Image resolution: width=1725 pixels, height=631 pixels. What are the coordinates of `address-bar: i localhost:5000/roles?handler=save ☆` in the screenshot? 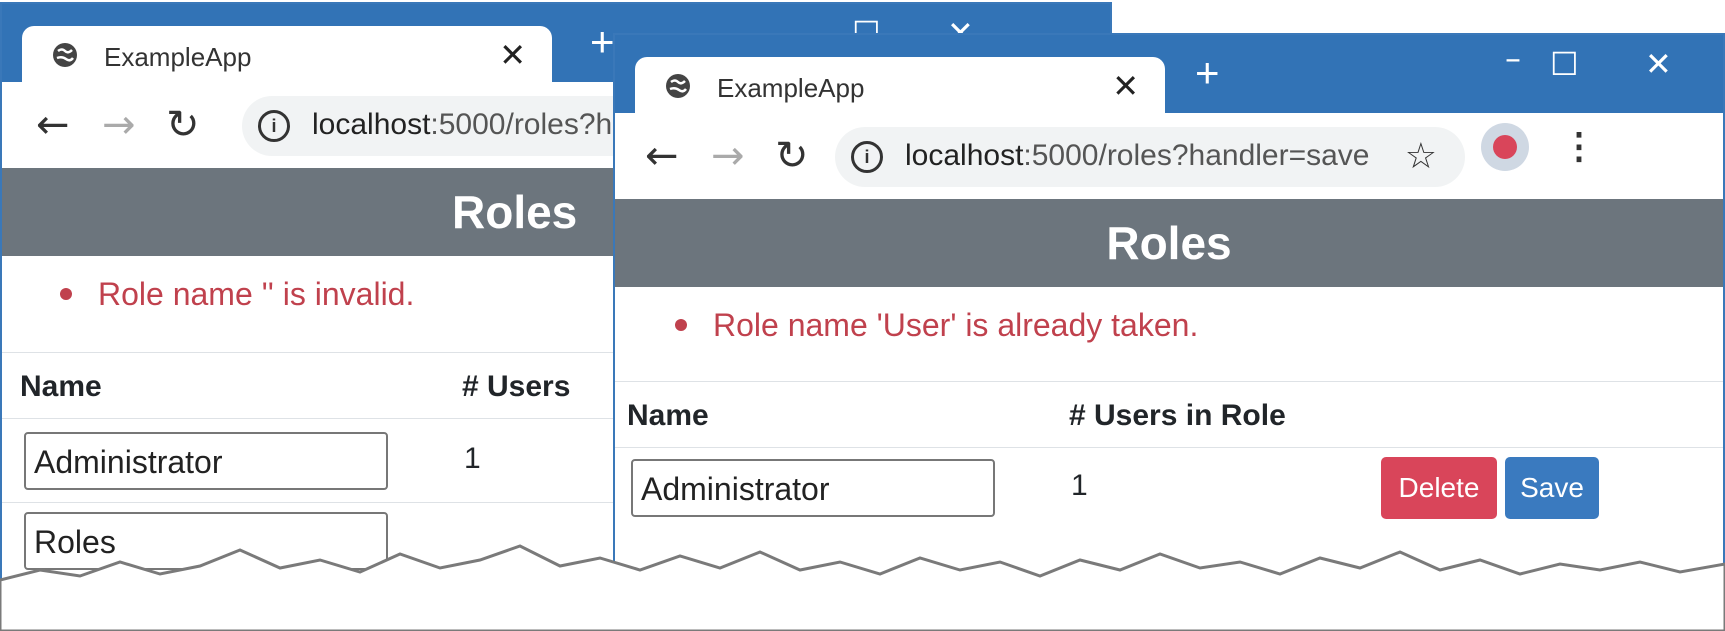 It's located at (1150, 157).